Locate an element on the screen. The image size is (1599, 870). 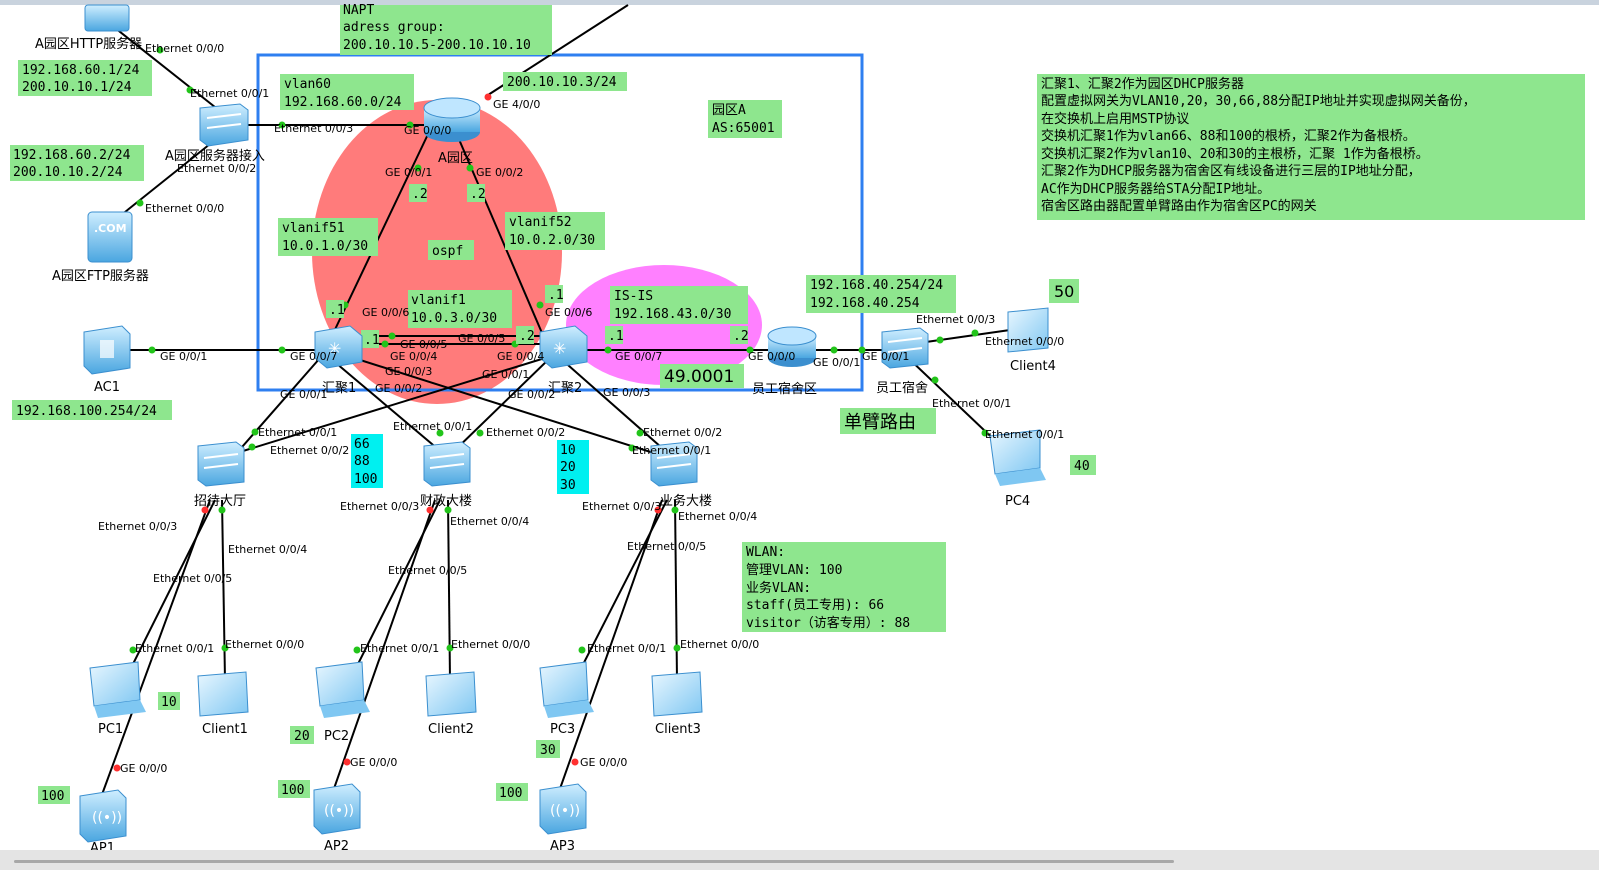
finance-switch: 财政大楼 is located at coordinates (446, 475).